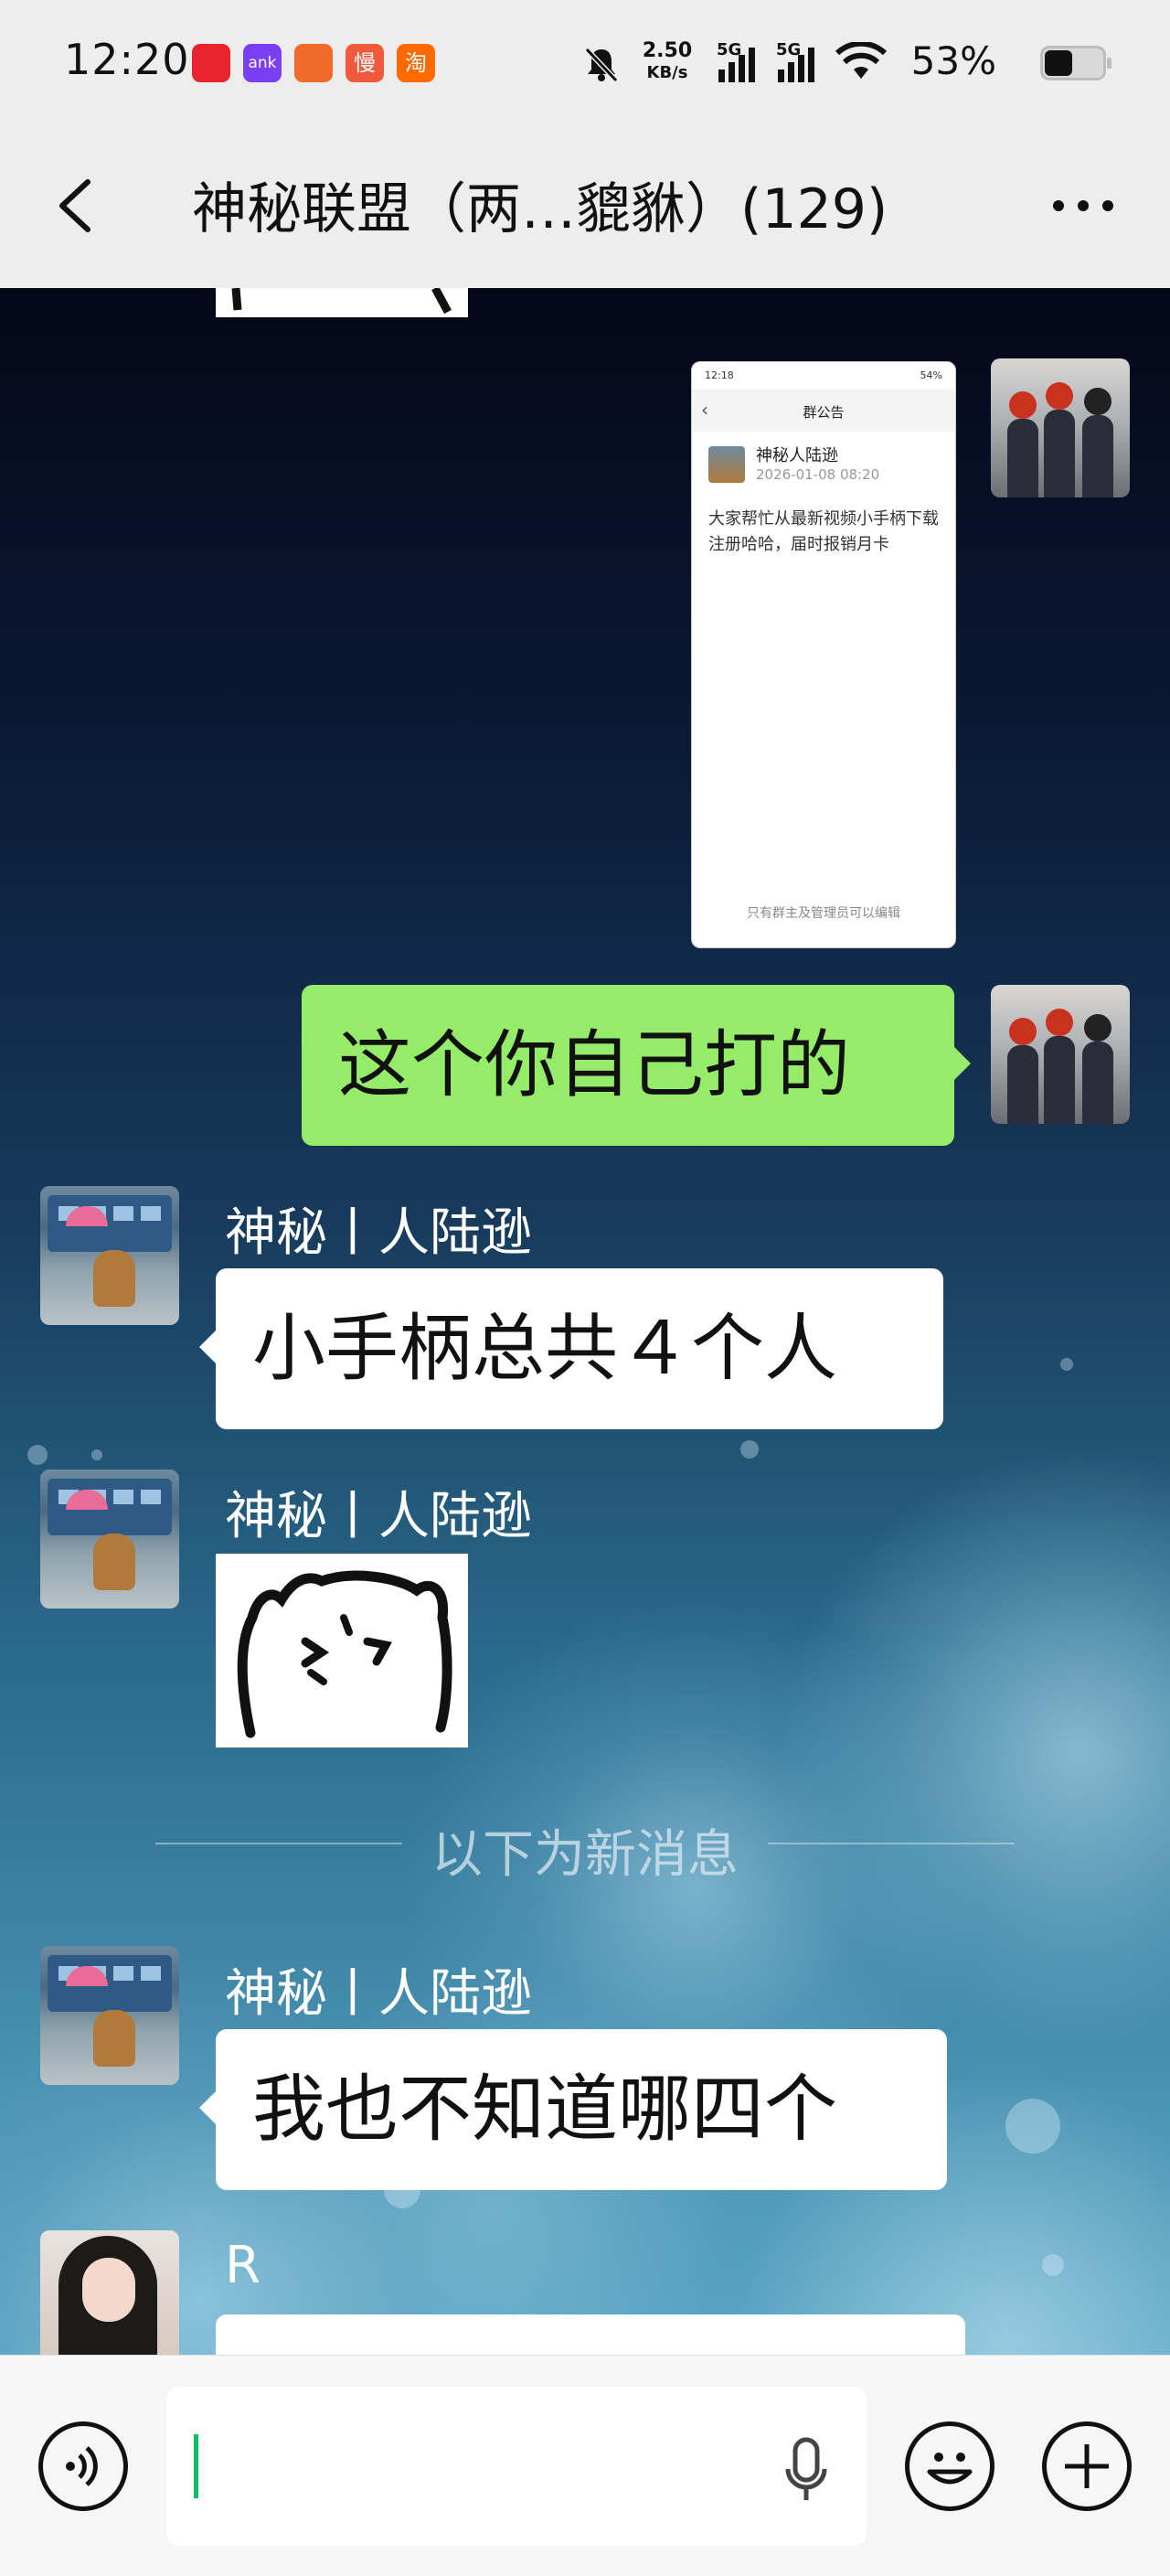  I want to click on add-button, so click(1087, 2466).